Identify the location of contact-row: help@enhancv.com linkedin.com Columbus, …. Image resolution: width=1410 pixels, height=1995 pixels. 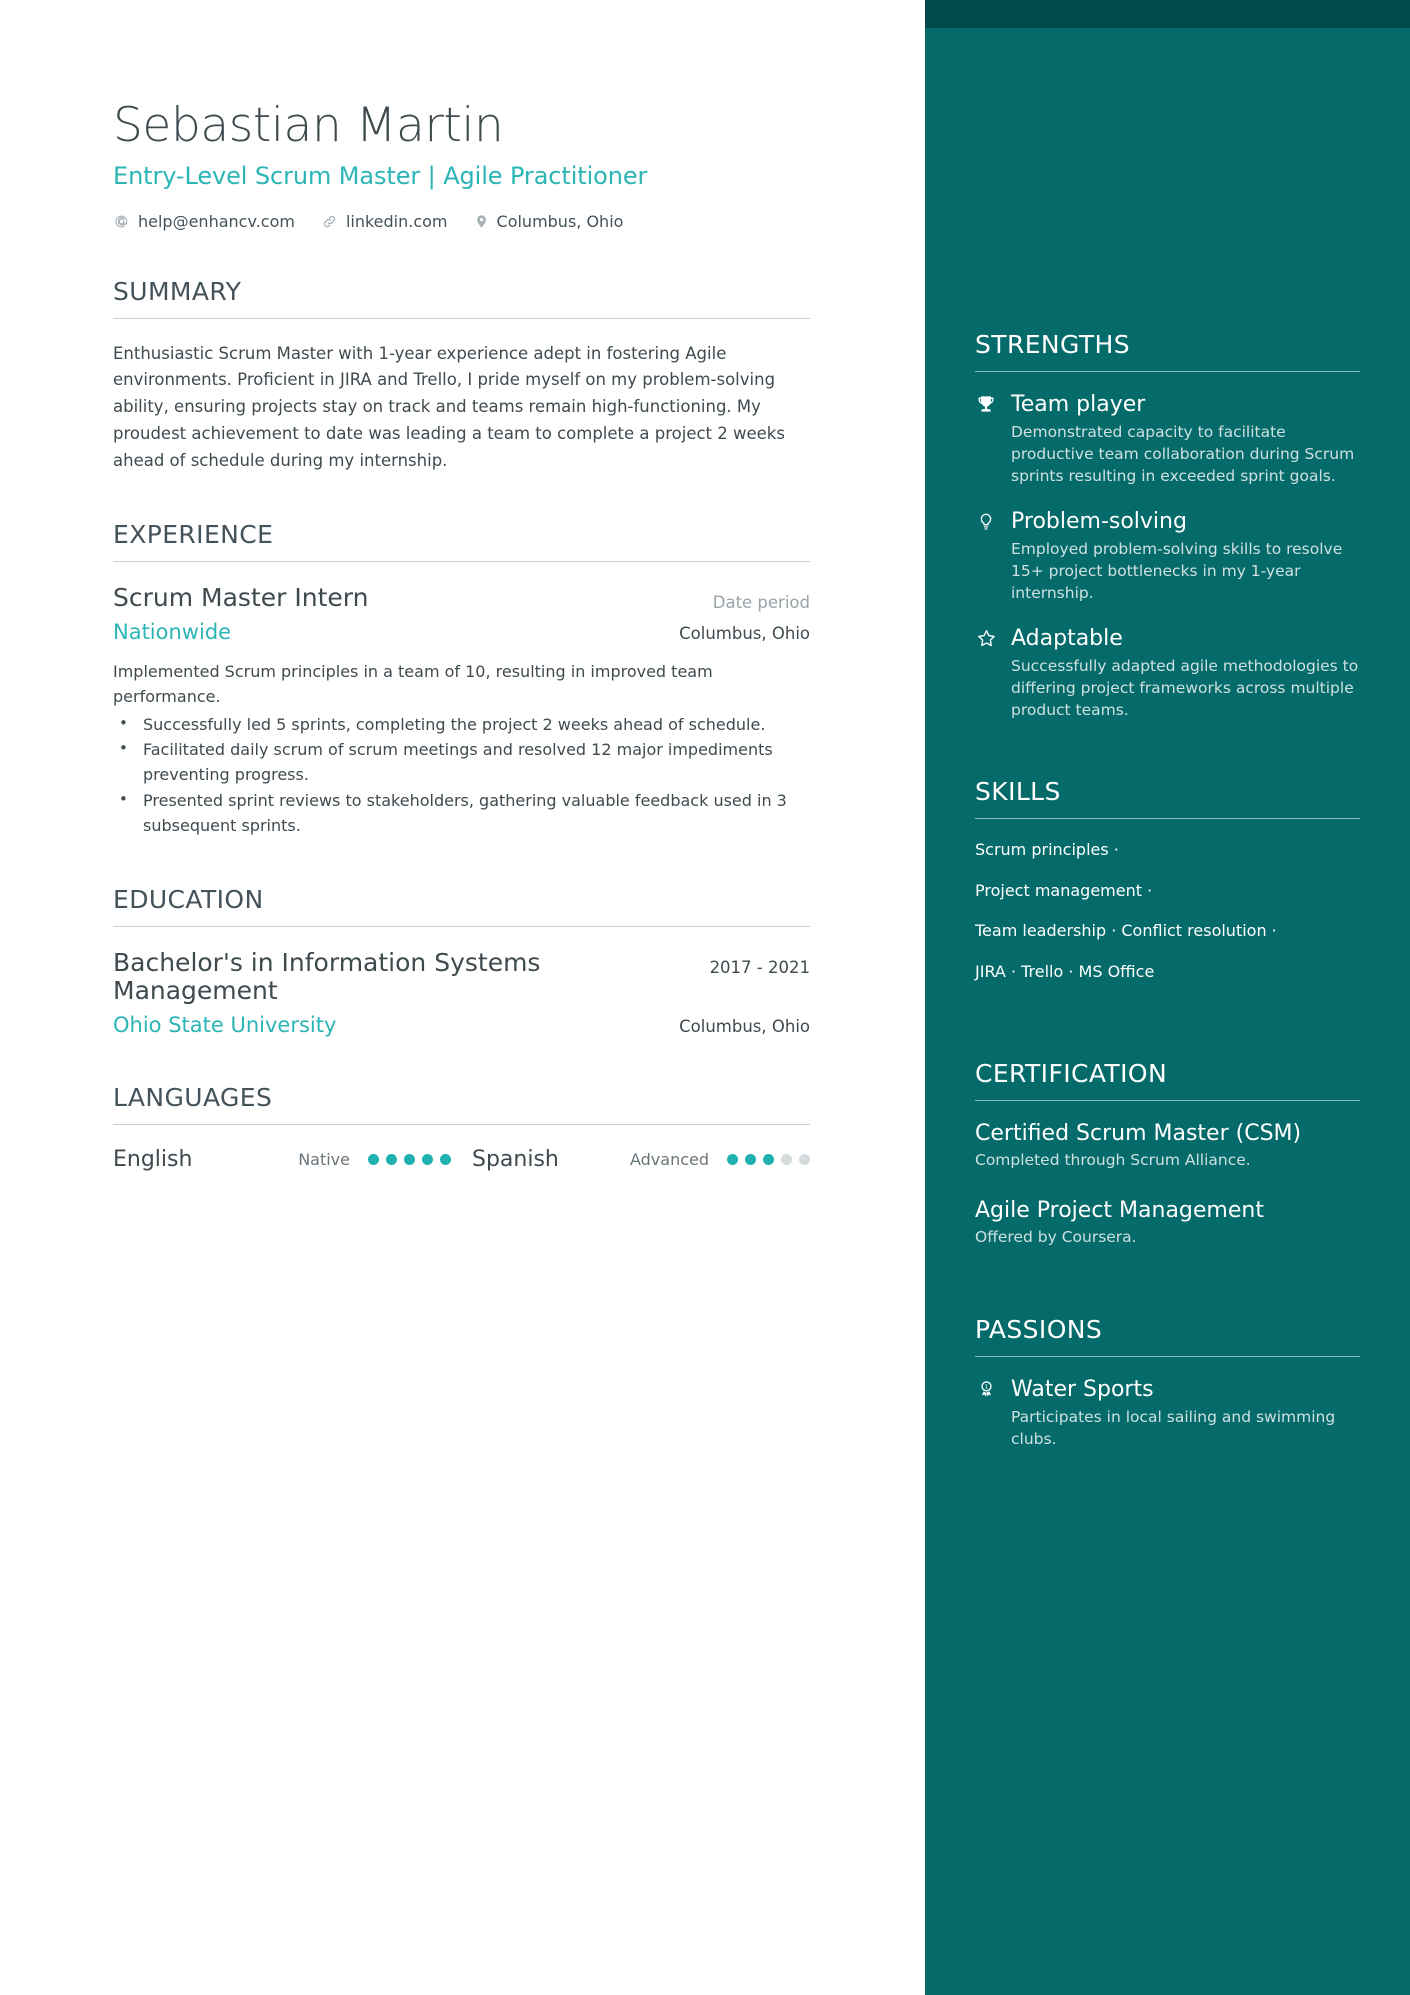
(461, 221).